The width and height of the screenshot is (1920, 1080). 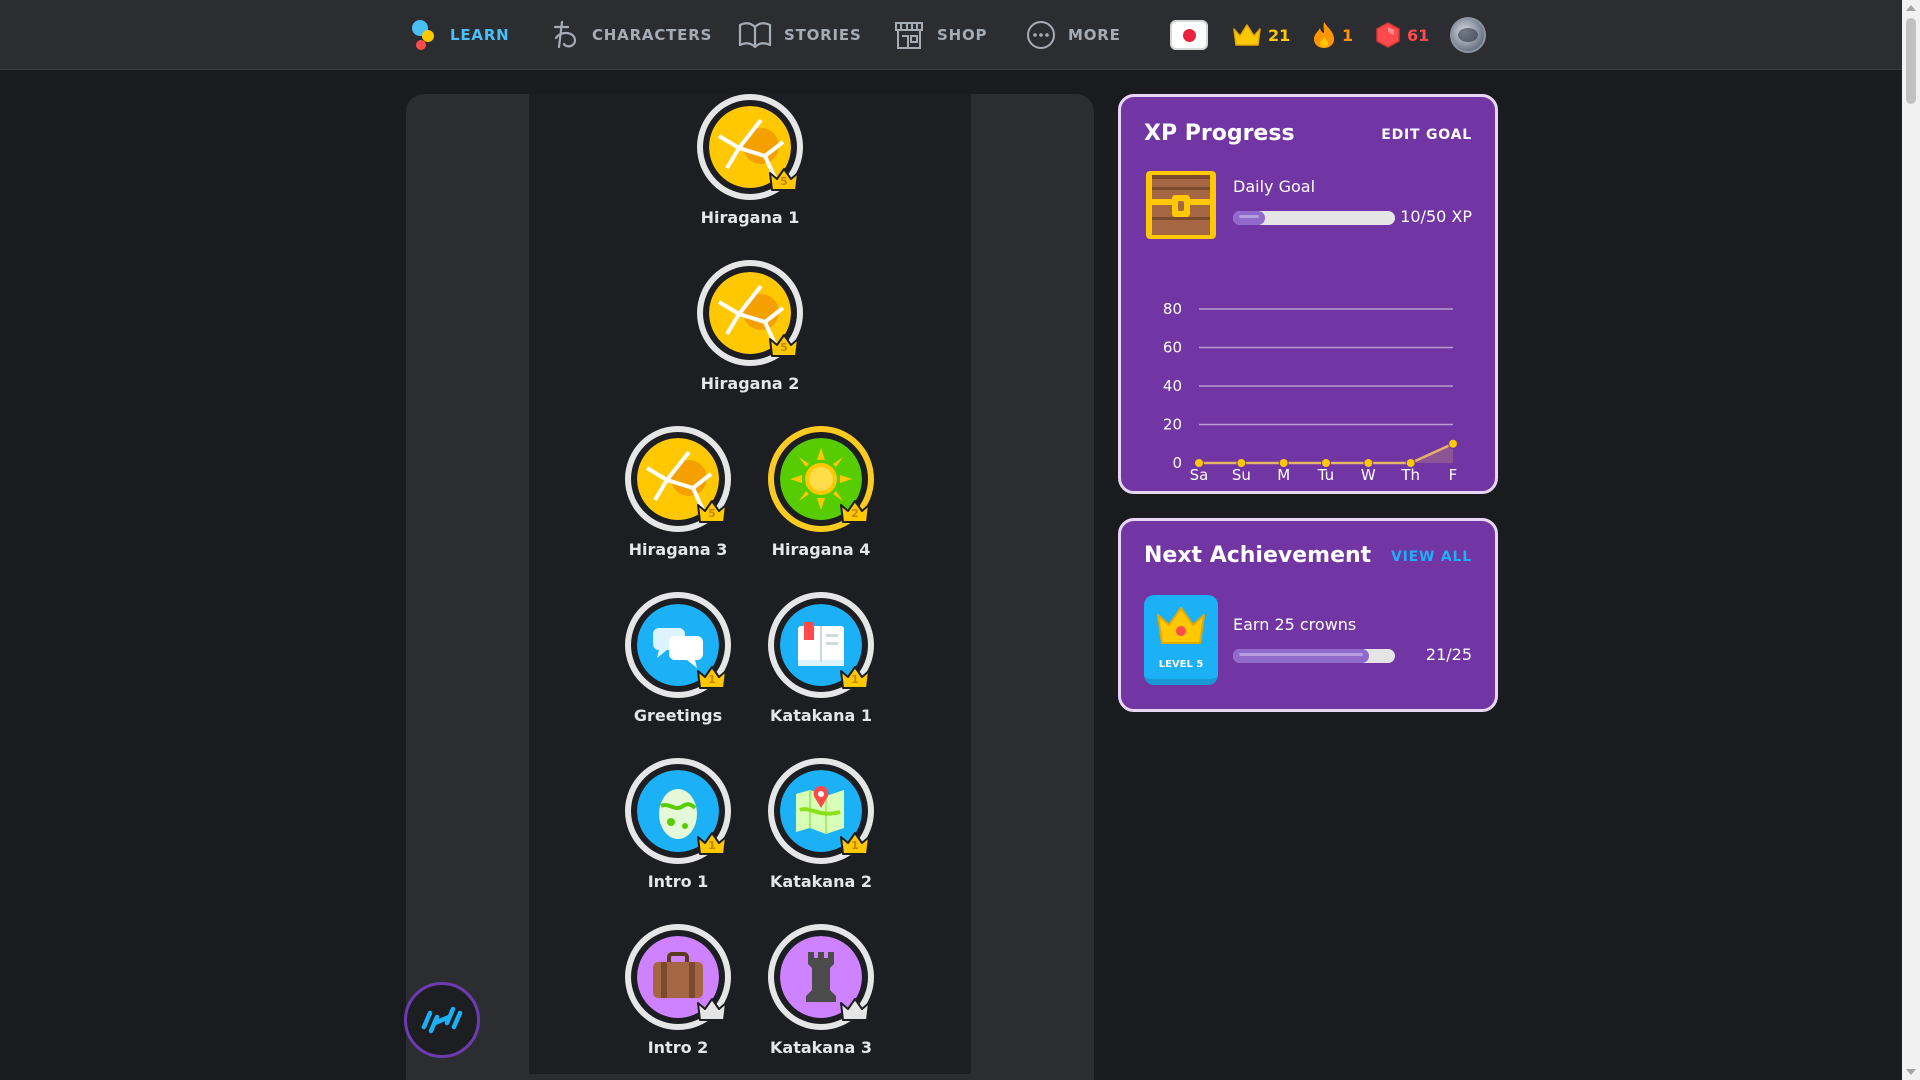 I want to click on daily-goal-label: Daily Goal, so click(x=1274, y=186).